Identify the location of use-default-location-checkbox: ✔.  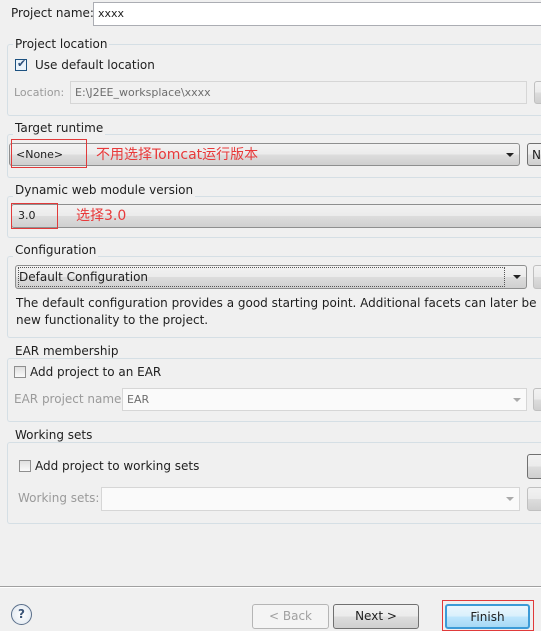
(21, 64).